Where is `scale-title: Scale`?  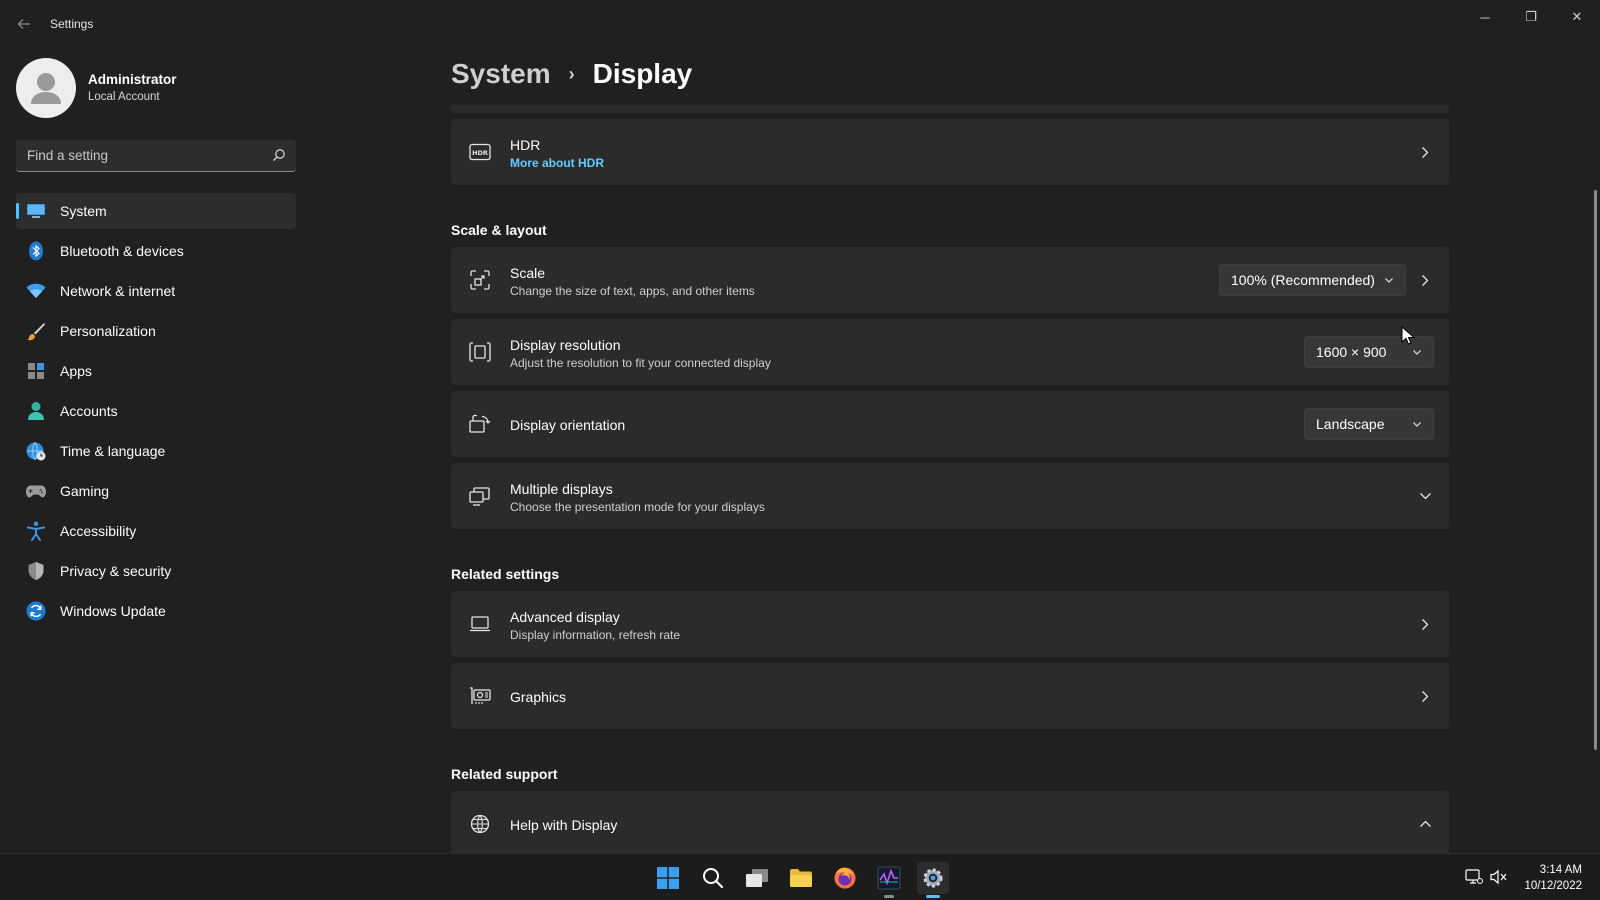
scale-title: Scale is located at coordinates (528, 273).